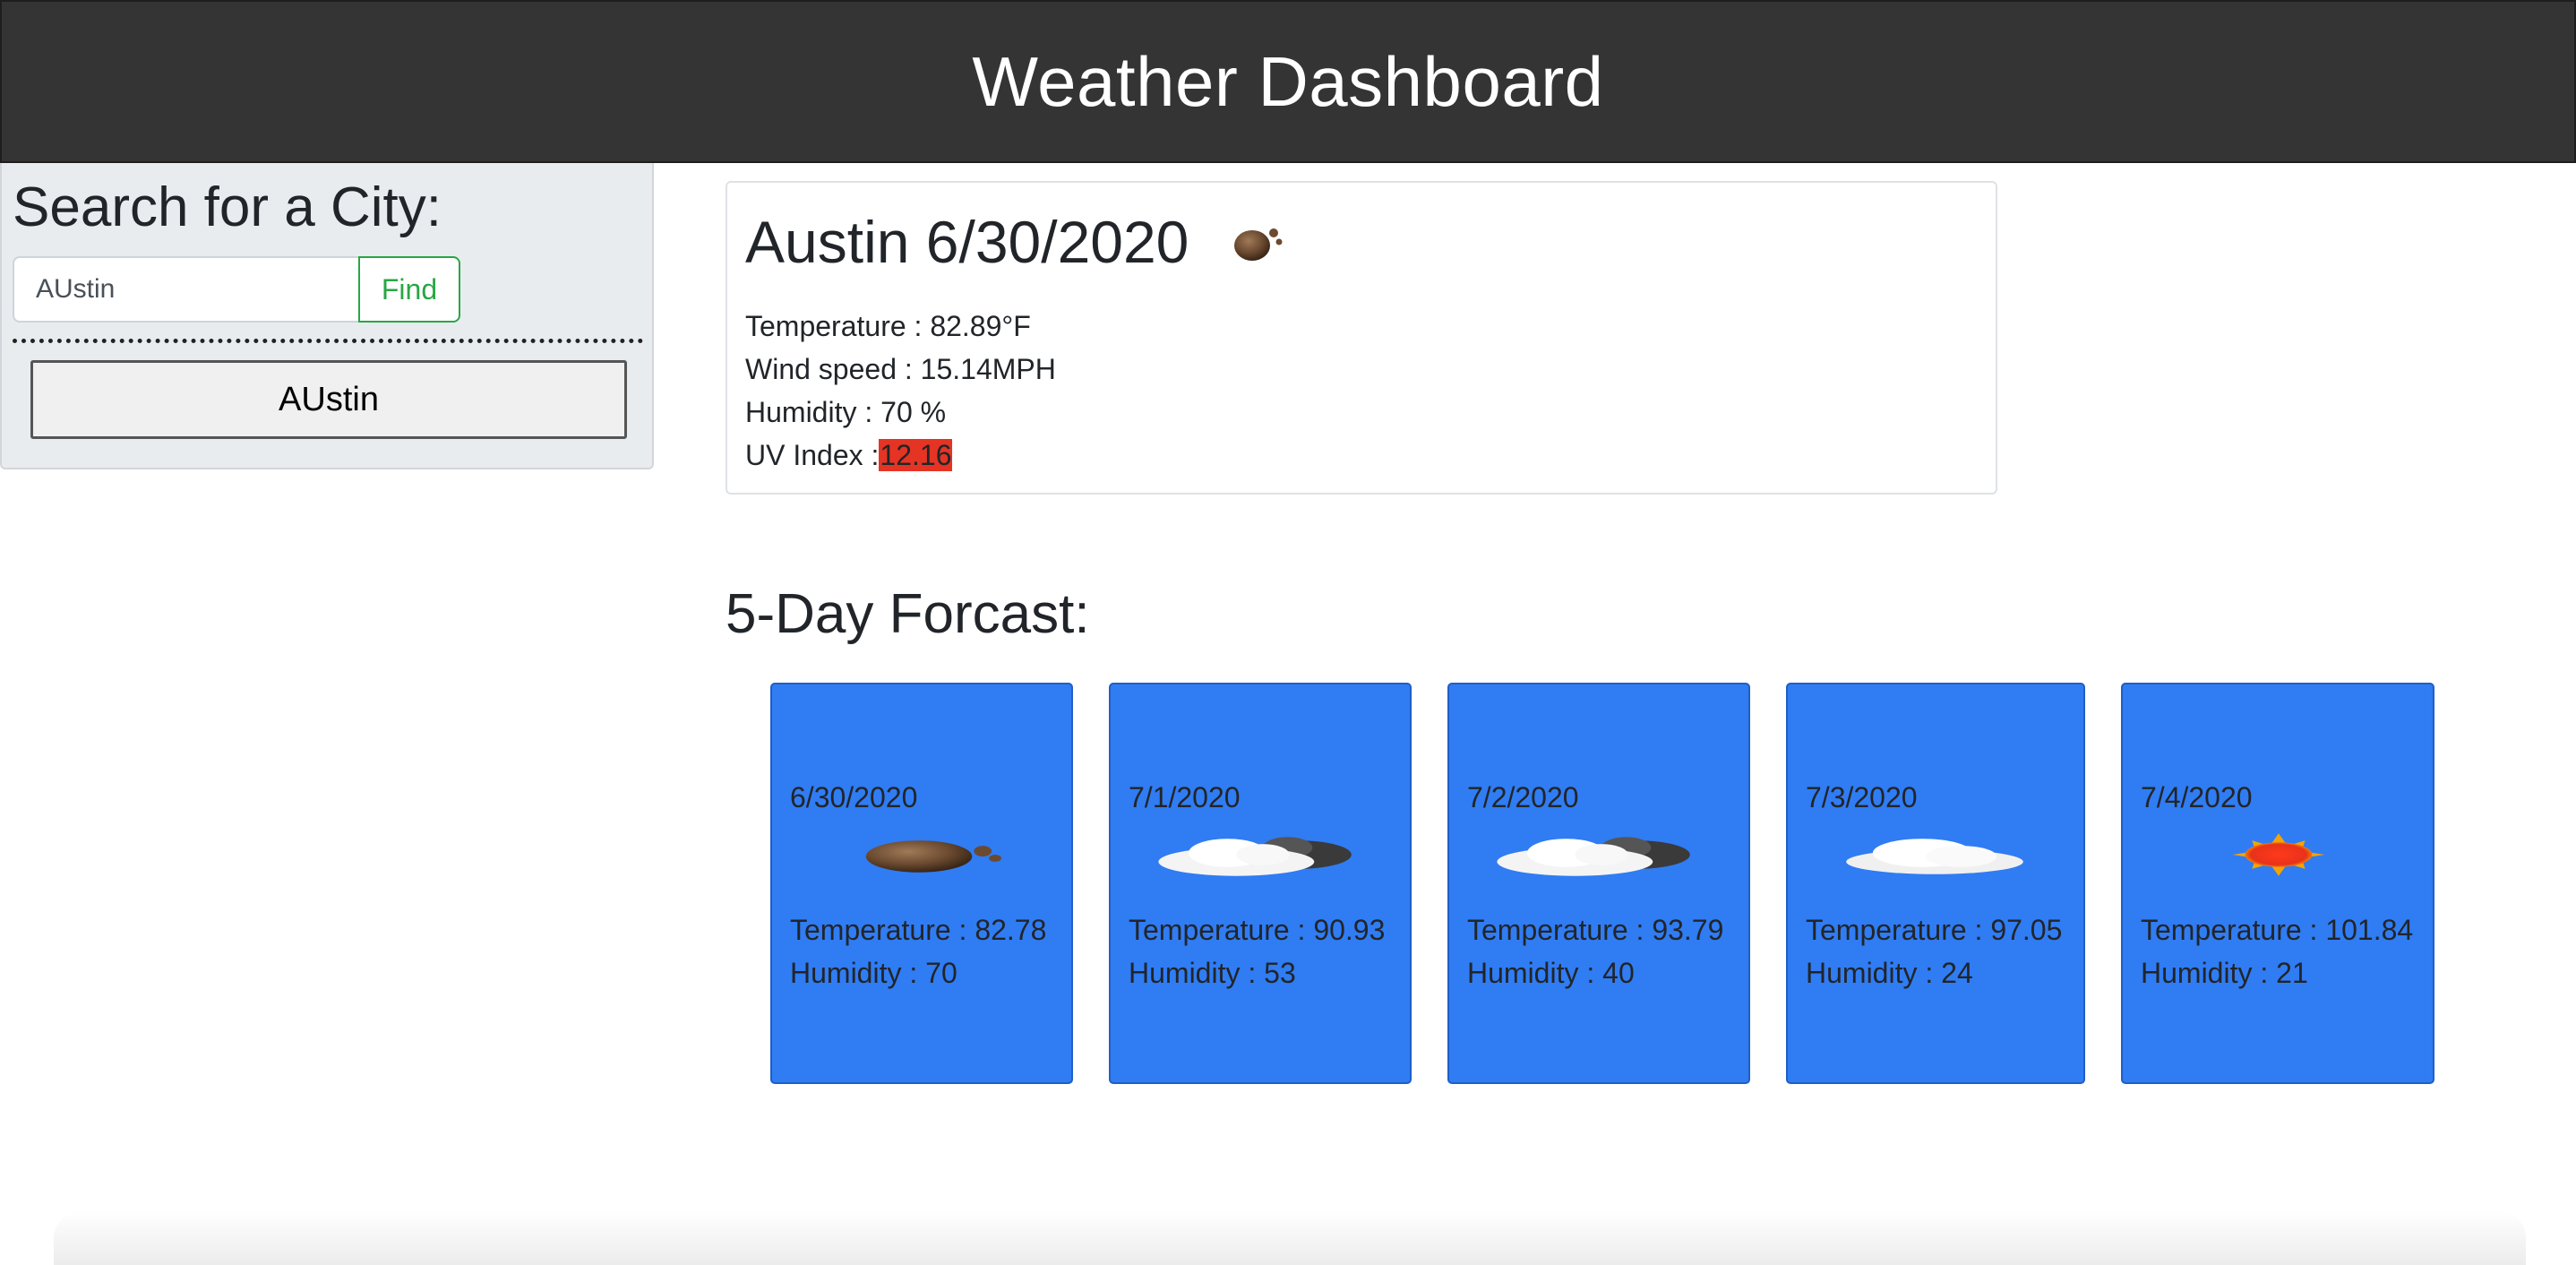 The image size is (2576, 1265). What do you see at coordinates (227, 207) in the screenshot?
I see `search-heading: Search for a City:` at bounding box center [227, 207].